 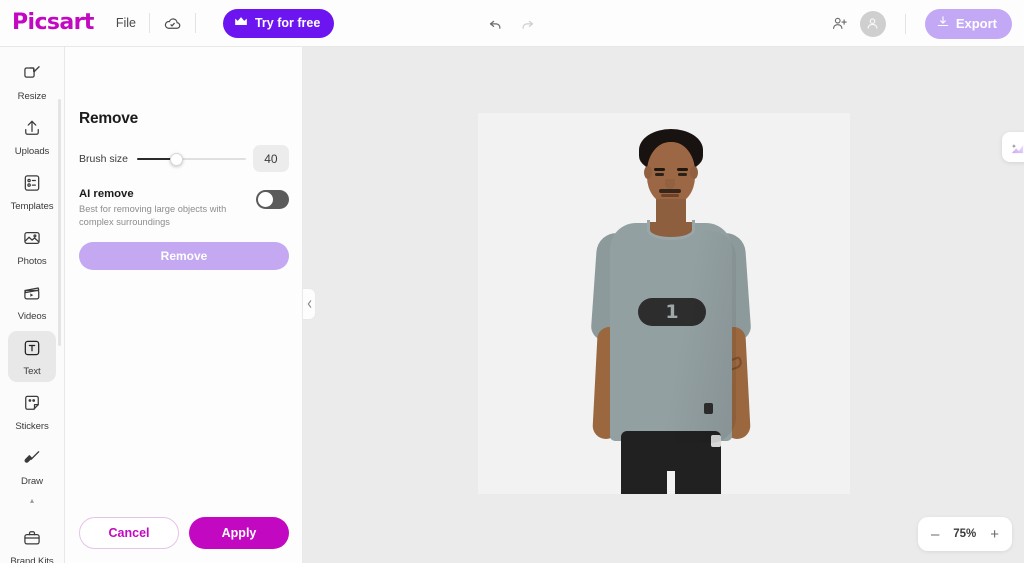 What do you see at coordinates (184, 532) in the screenshot?
I see `panel-footer: Cancel Apply` at bounding box center [184, 532].